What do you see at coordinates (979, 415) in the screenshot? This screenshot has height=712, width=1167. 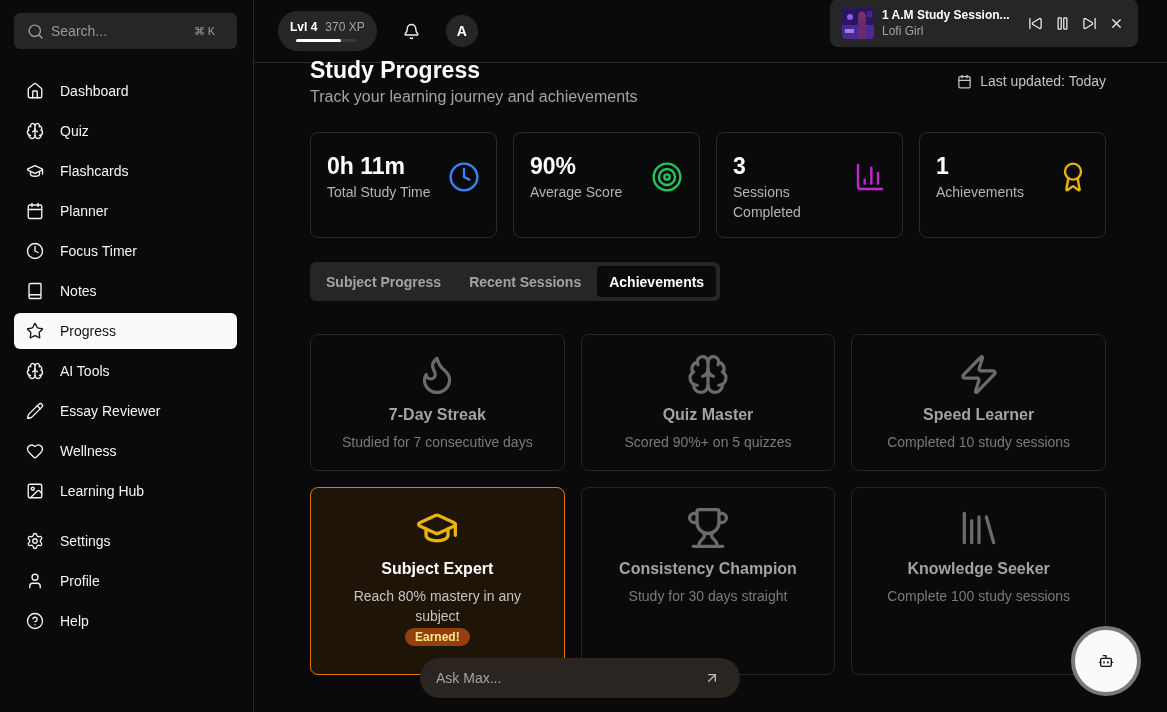 I see `achievement-title: Speed Learner` at bounding box center [979, 415].